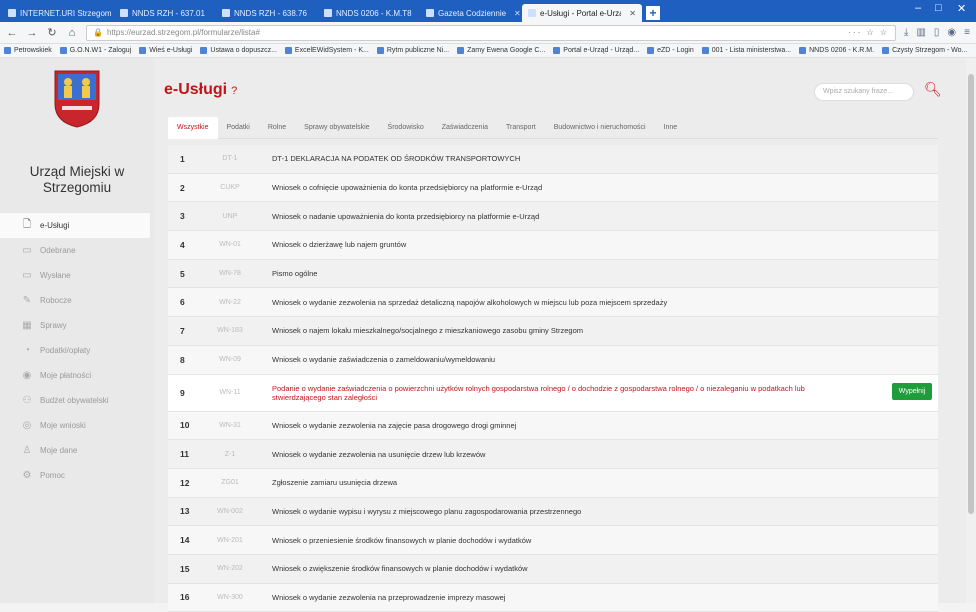  What do you see at coordinates (836, 50) in the screenshot?
I see `bookmark: NNDS 0206 - K.R.M.` at bounding box center [836, 50].